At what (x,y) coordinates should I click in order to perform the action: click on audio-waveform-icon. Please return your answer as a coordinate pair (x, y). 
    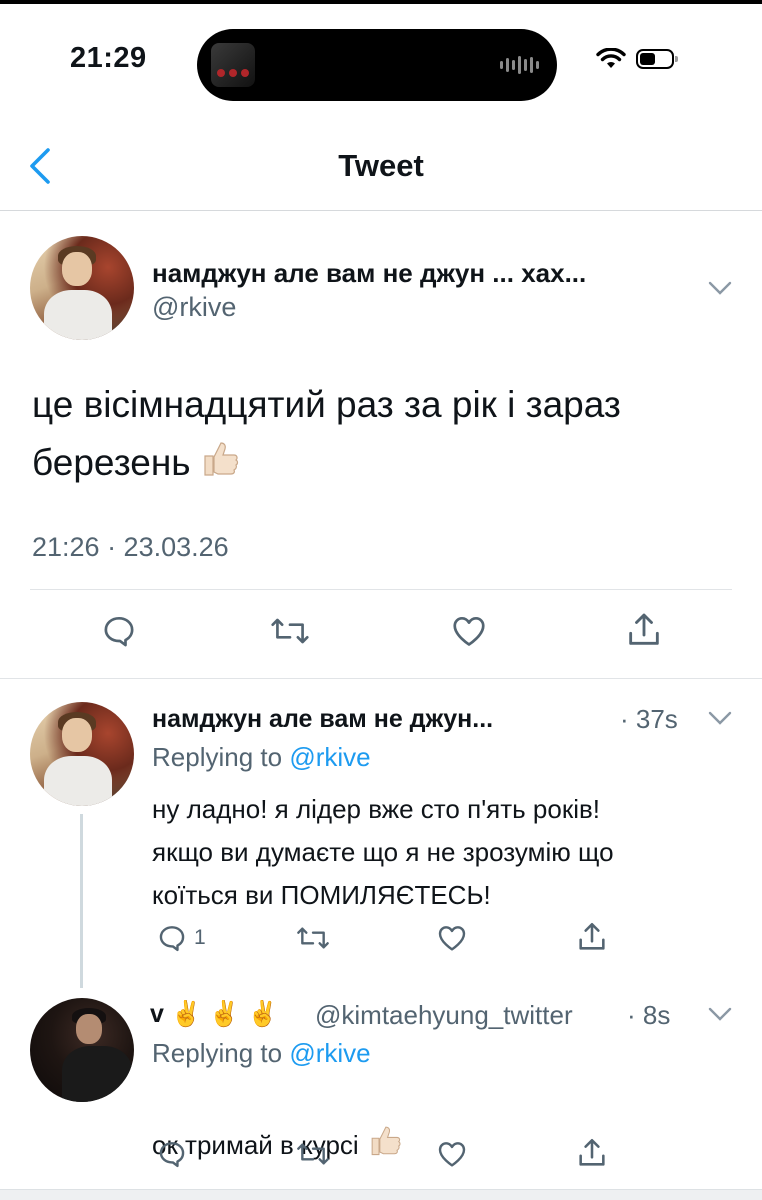
    Looking at the image, I should click on (519, 65).